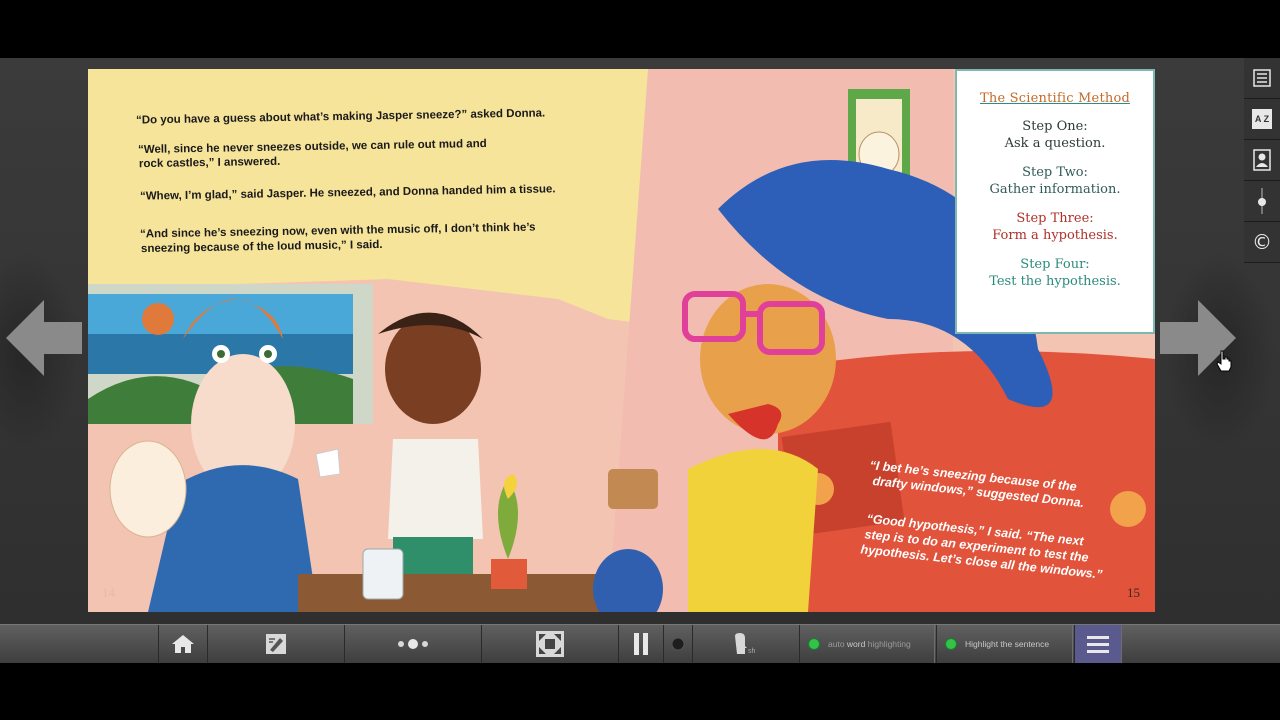  I want to click on glossary-button: A Z, so click(1262, 119).